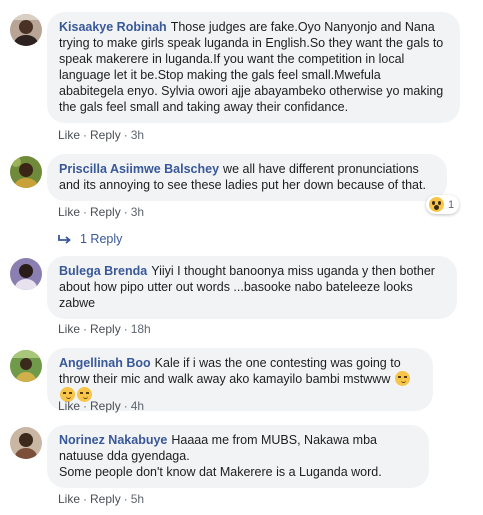 Image resolution: width=483 pixels, height=515 pixels. What do you see at coordinates (137, 499) in the screenshot?
I see `comment-timestamp: 5h` at bounding box center [137, 499].